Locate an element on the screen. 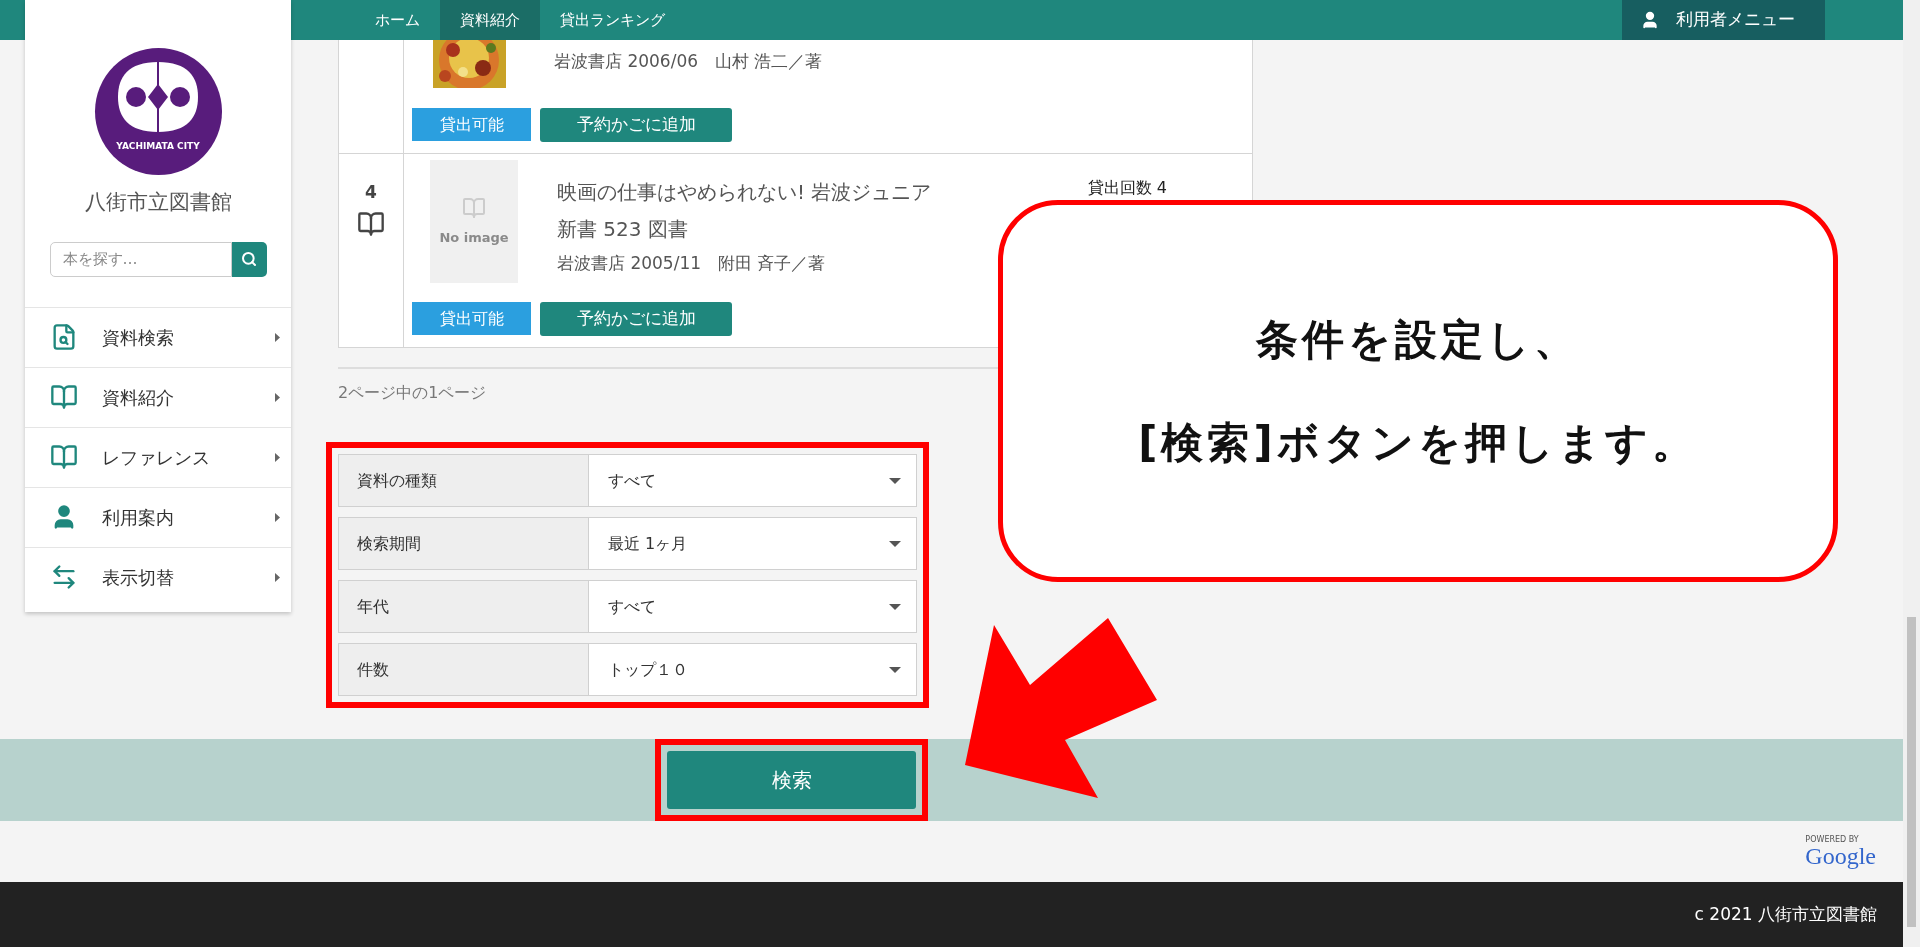  arrow-icon is located at coordinates (1061, 708).